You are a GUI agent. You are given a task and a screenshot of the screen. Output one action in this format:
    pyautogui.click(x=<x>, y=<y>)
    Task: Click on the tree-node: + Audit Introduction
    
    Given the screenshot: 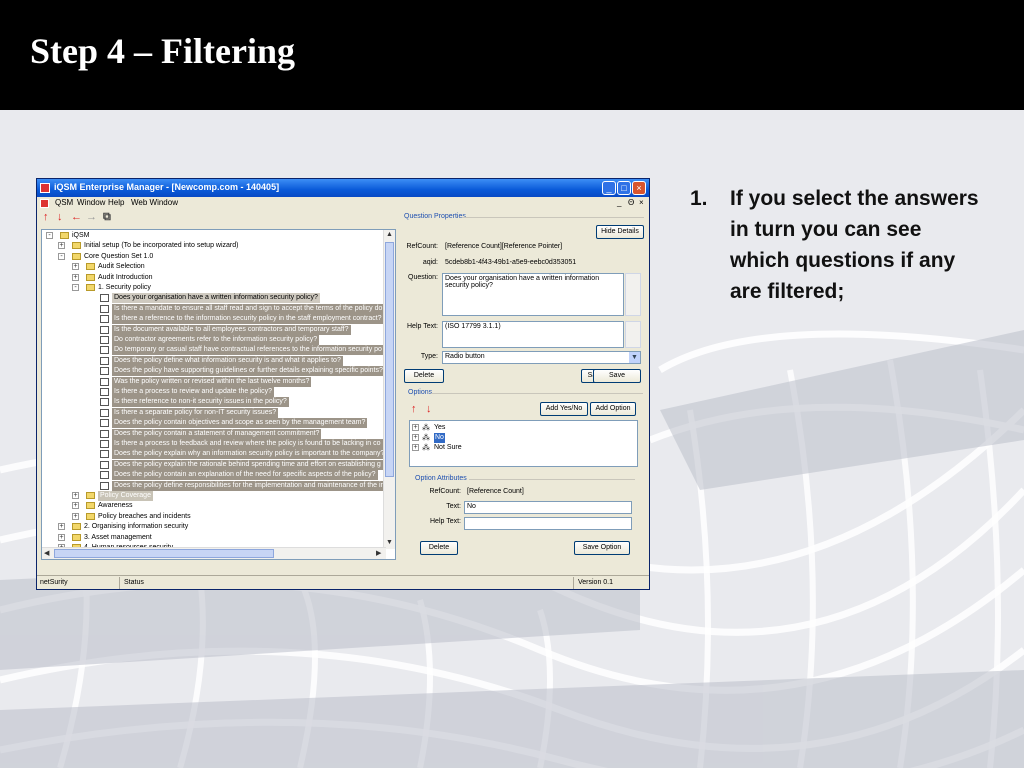 What is the action you would take?
    pyautogui.click(x=212, y=278)
    